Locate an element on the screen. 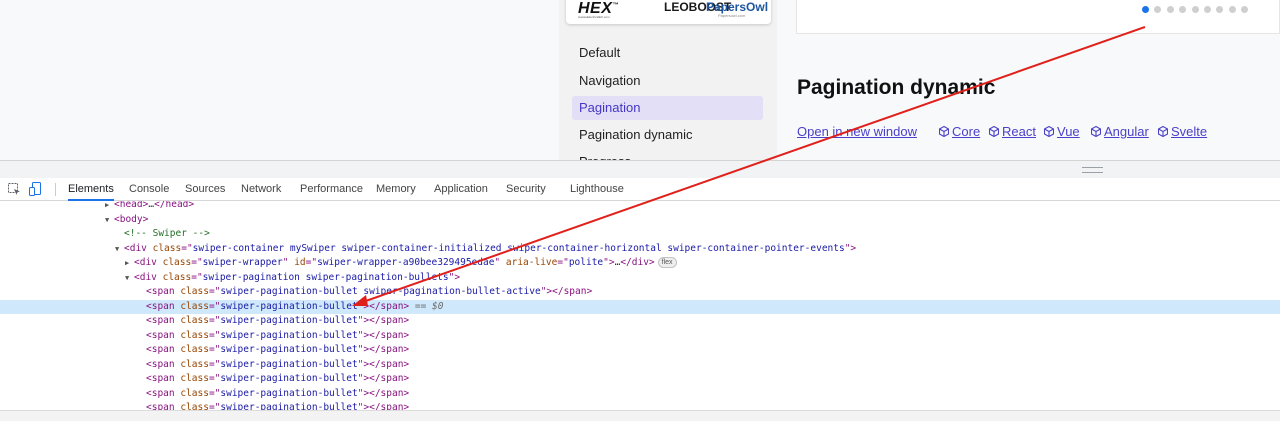  tab-application: Application is located at coordinates (461, 189).